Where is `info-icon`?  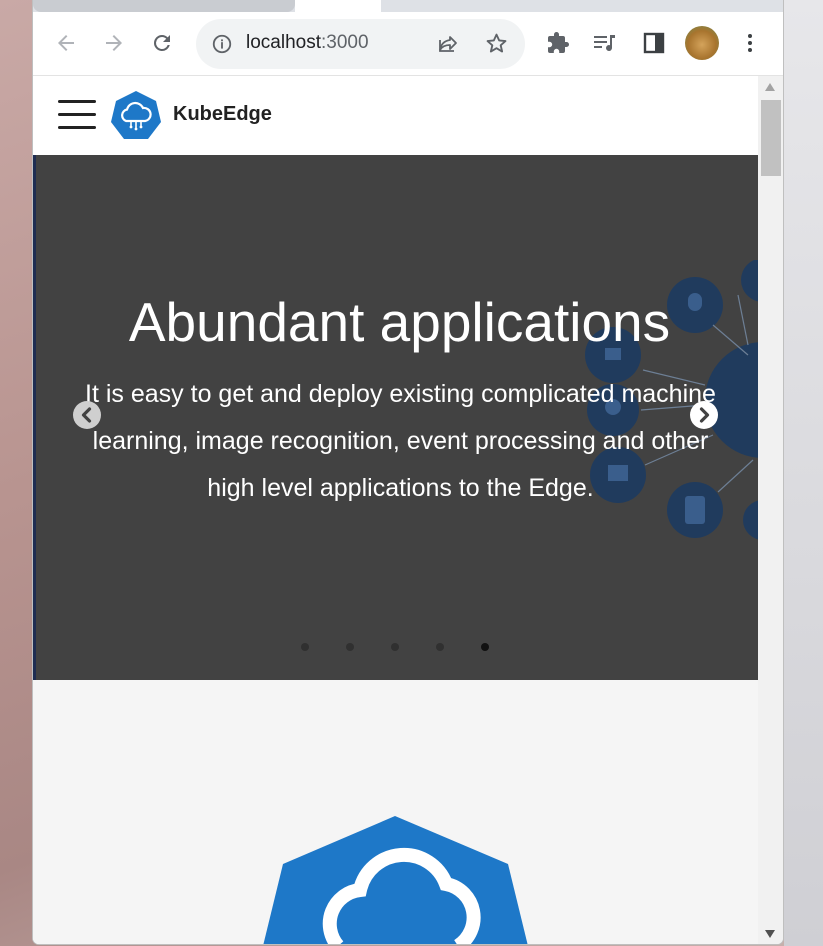
info-icon is located at coordinates (222, 44).